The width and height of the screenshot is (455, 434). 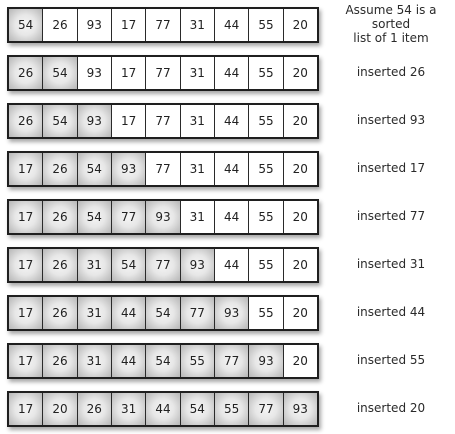 I want to click on sort-step-row: 17 26 54 93 77 31 44 55 20 inserted 17, so click(x=231, y=169).